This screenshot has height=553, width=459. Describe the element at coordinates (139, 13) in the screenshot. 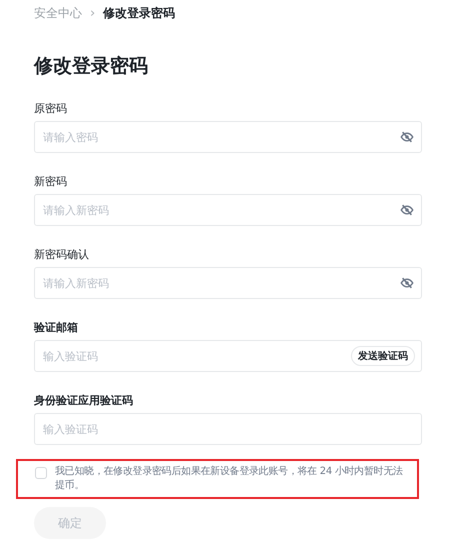

I see `breadcrumb-link: 修改登录密码` at that location.